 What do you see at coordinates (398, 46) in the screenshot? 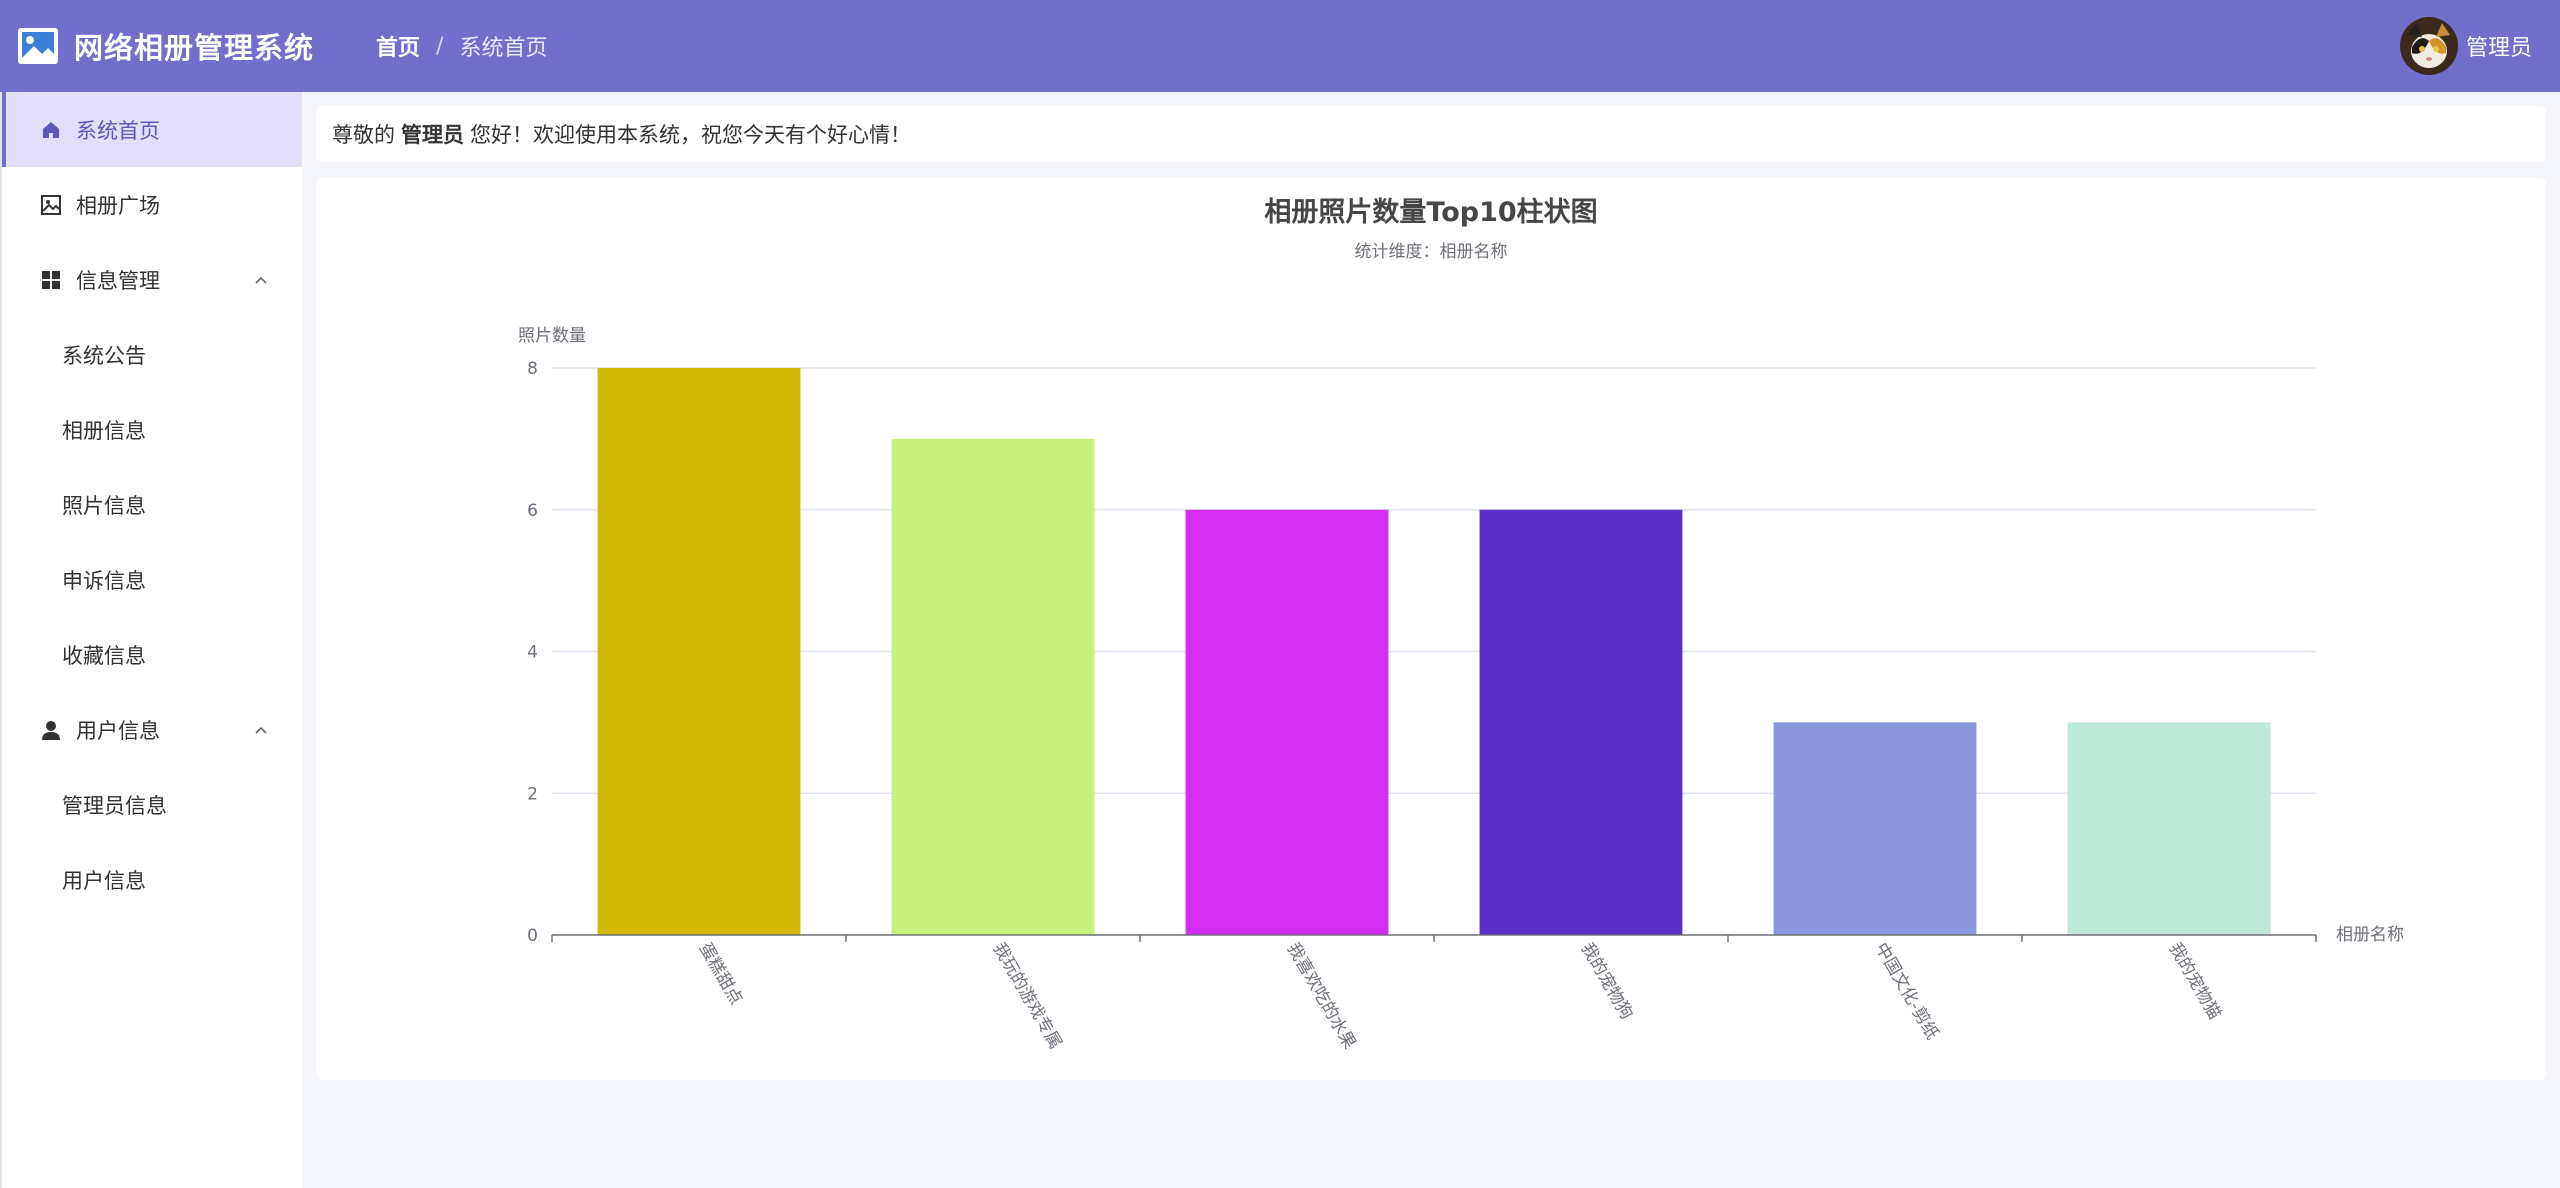
I see `breadcrumb-home: 首页` at bounding box center [398, 46].